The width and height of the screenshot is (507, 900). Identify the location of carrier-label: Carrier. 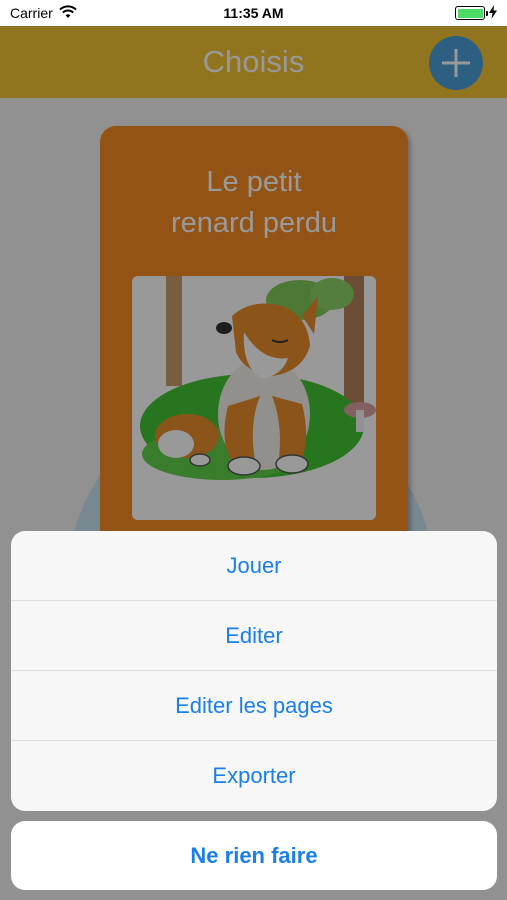
(31, 13).